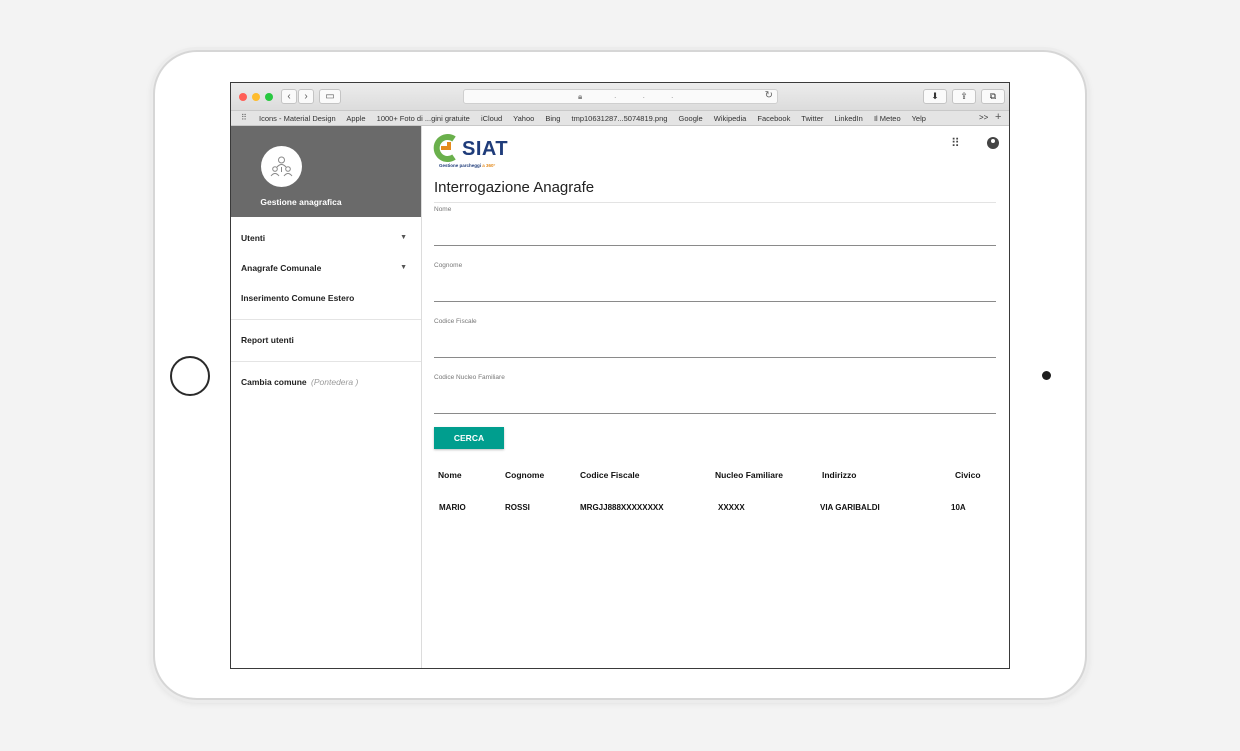 Image resolution: width=1240 pixels, height=751 pixels. I want to click on tabs-icon: ⧉, so click(993, 96).